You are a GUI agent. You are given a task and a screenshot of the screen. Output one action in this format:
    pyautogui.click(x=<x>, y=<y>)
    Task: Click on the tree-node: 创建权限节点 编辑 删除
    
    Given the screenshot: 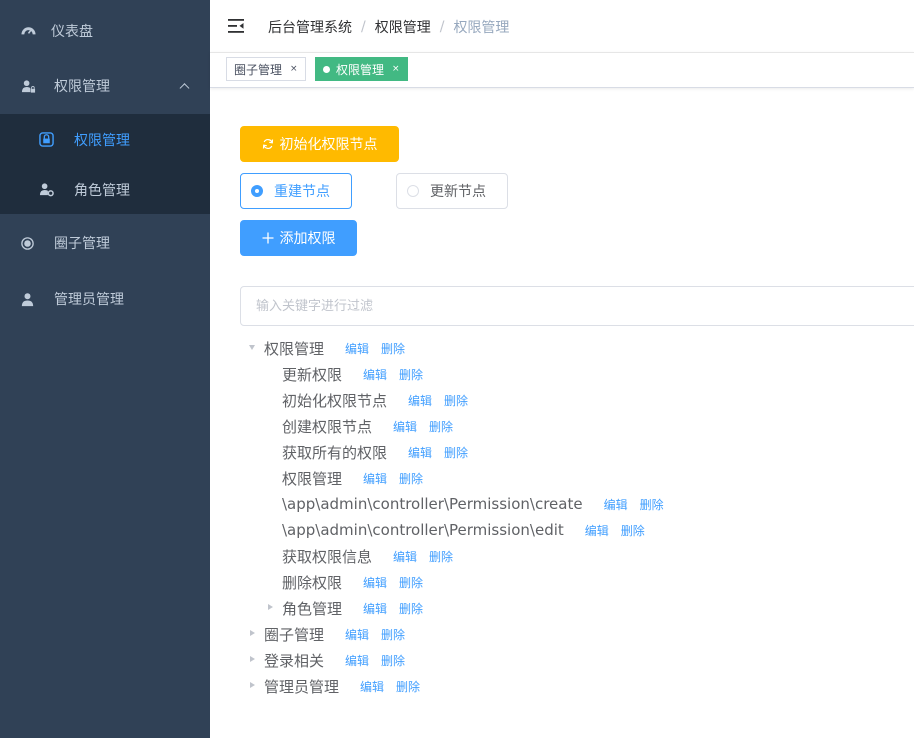 What is the action you would take?
    pyautogui.click(x=367, y=426)
    